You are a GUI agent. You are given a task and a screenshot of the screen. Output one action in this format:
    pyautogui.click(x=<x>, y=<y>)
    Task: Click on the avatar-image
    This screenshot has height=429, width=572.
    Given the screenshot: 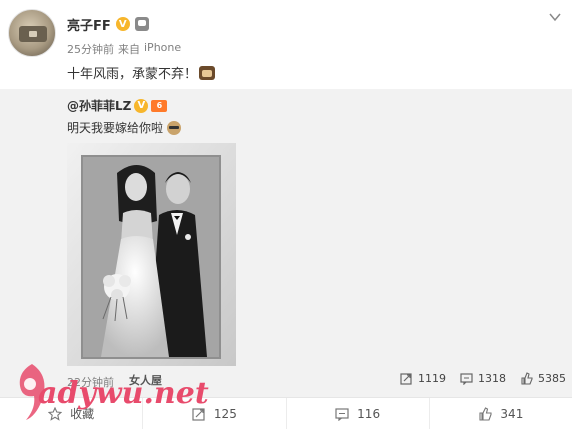 What is the action you would take?
    pyautogui.click(x=33, y=34)
    